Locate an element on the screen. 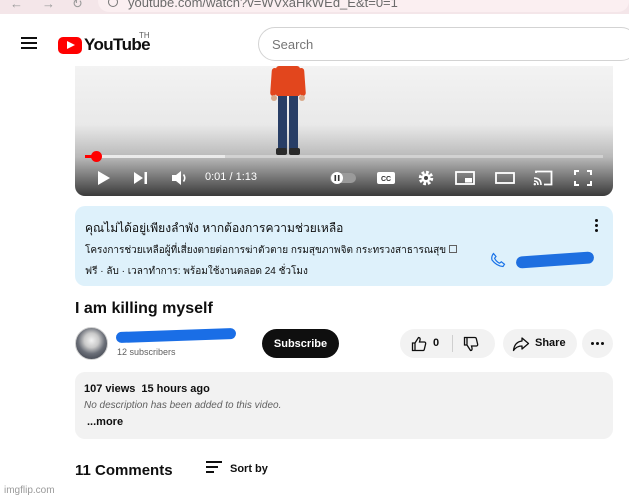  dislike-icon is located at coordinates (471, 344).